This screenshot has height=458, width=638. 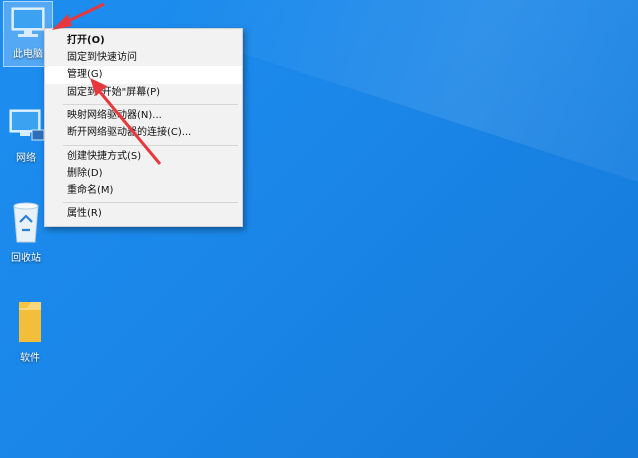 I want to click on arrow-to-manage, so click(x=126, y=121).